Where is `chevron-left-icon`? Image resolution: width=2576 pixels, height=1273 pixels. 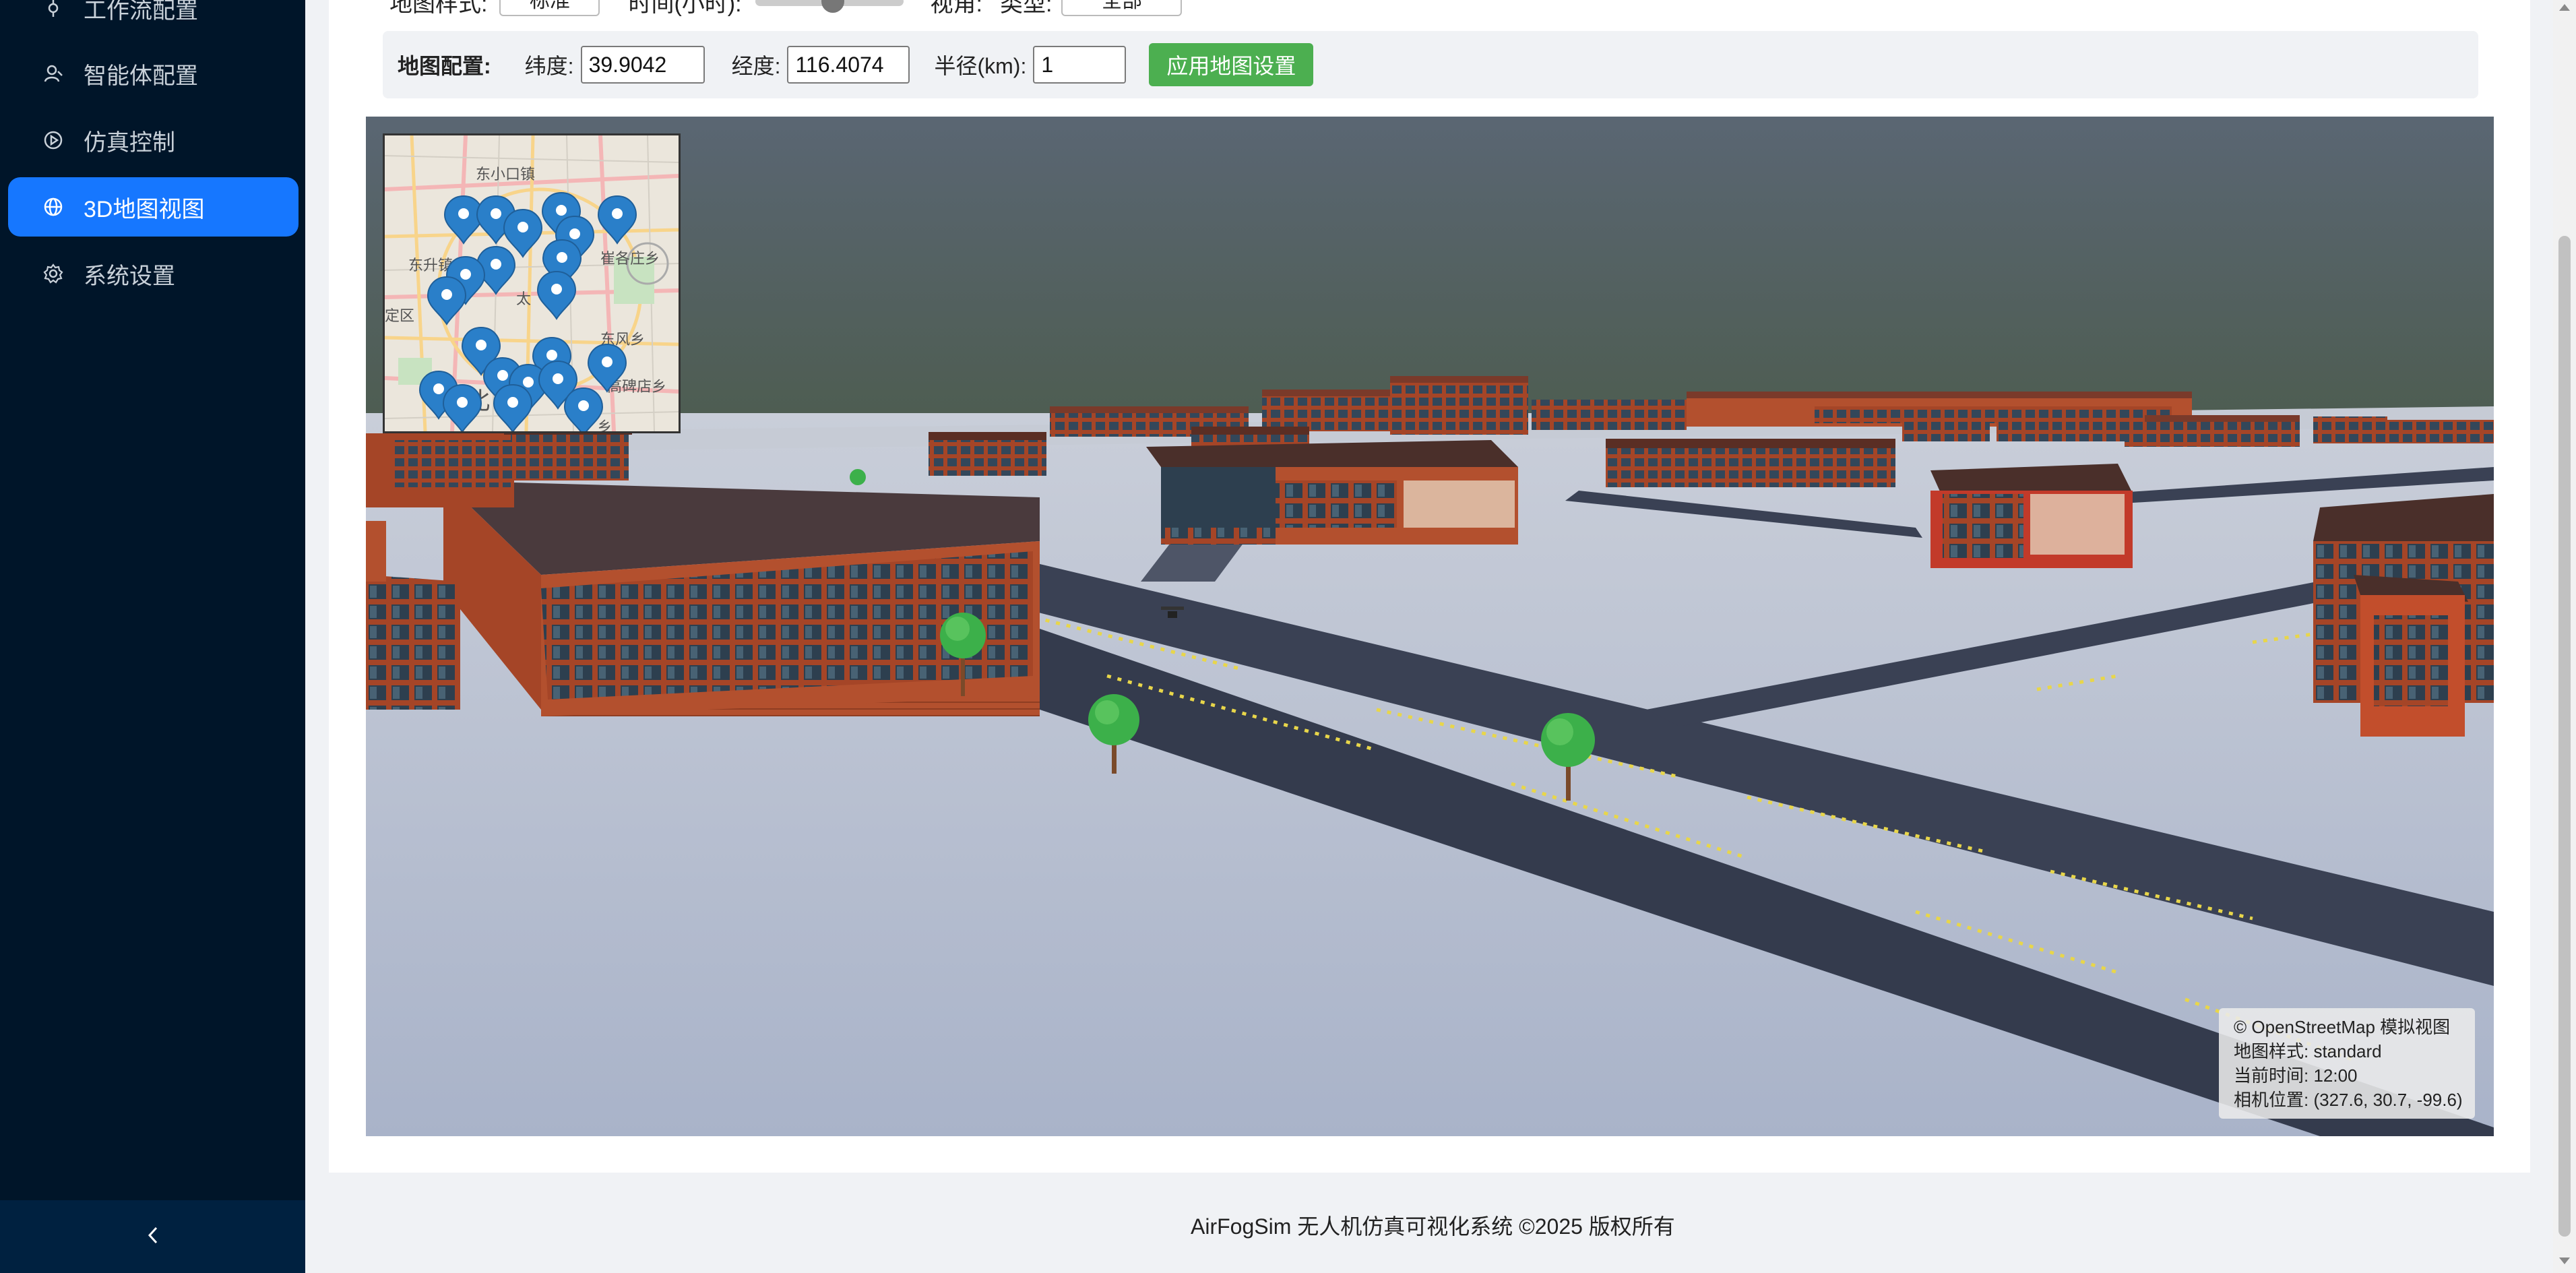 chevron-left-icon is located at coordinates (153, 1237).